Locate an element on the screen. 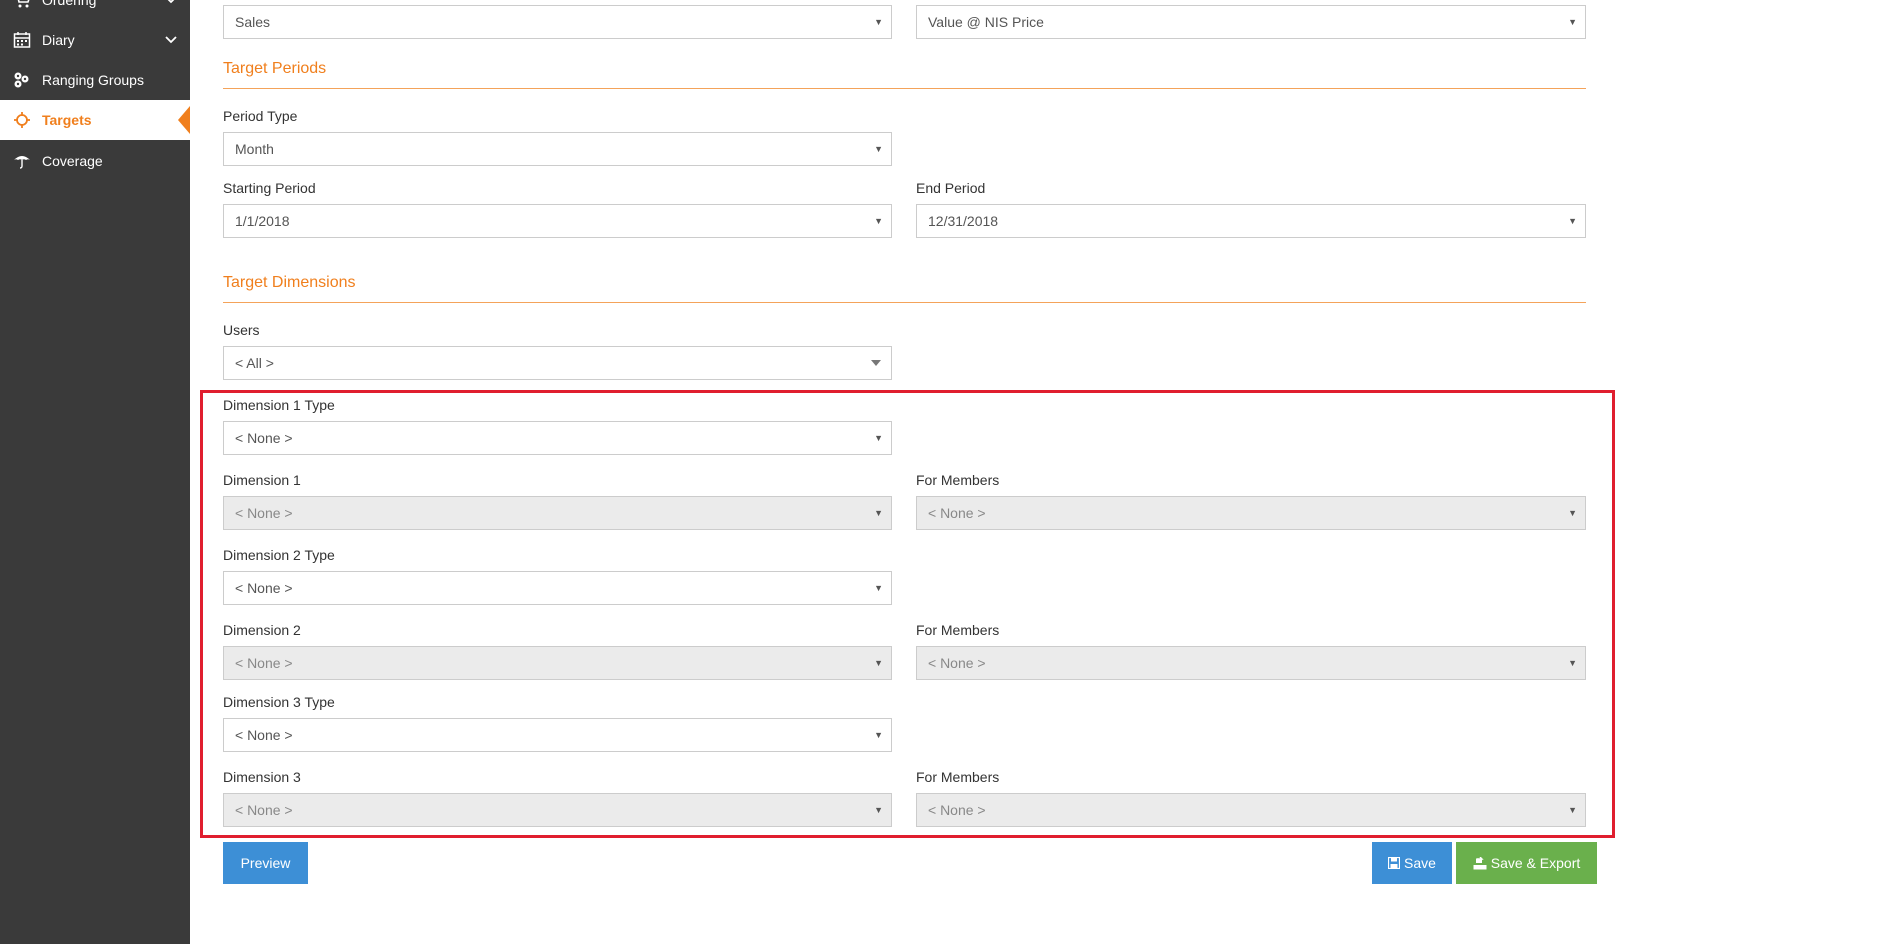  select-value: 1/1/2018 is located at coordinates (262, 221).